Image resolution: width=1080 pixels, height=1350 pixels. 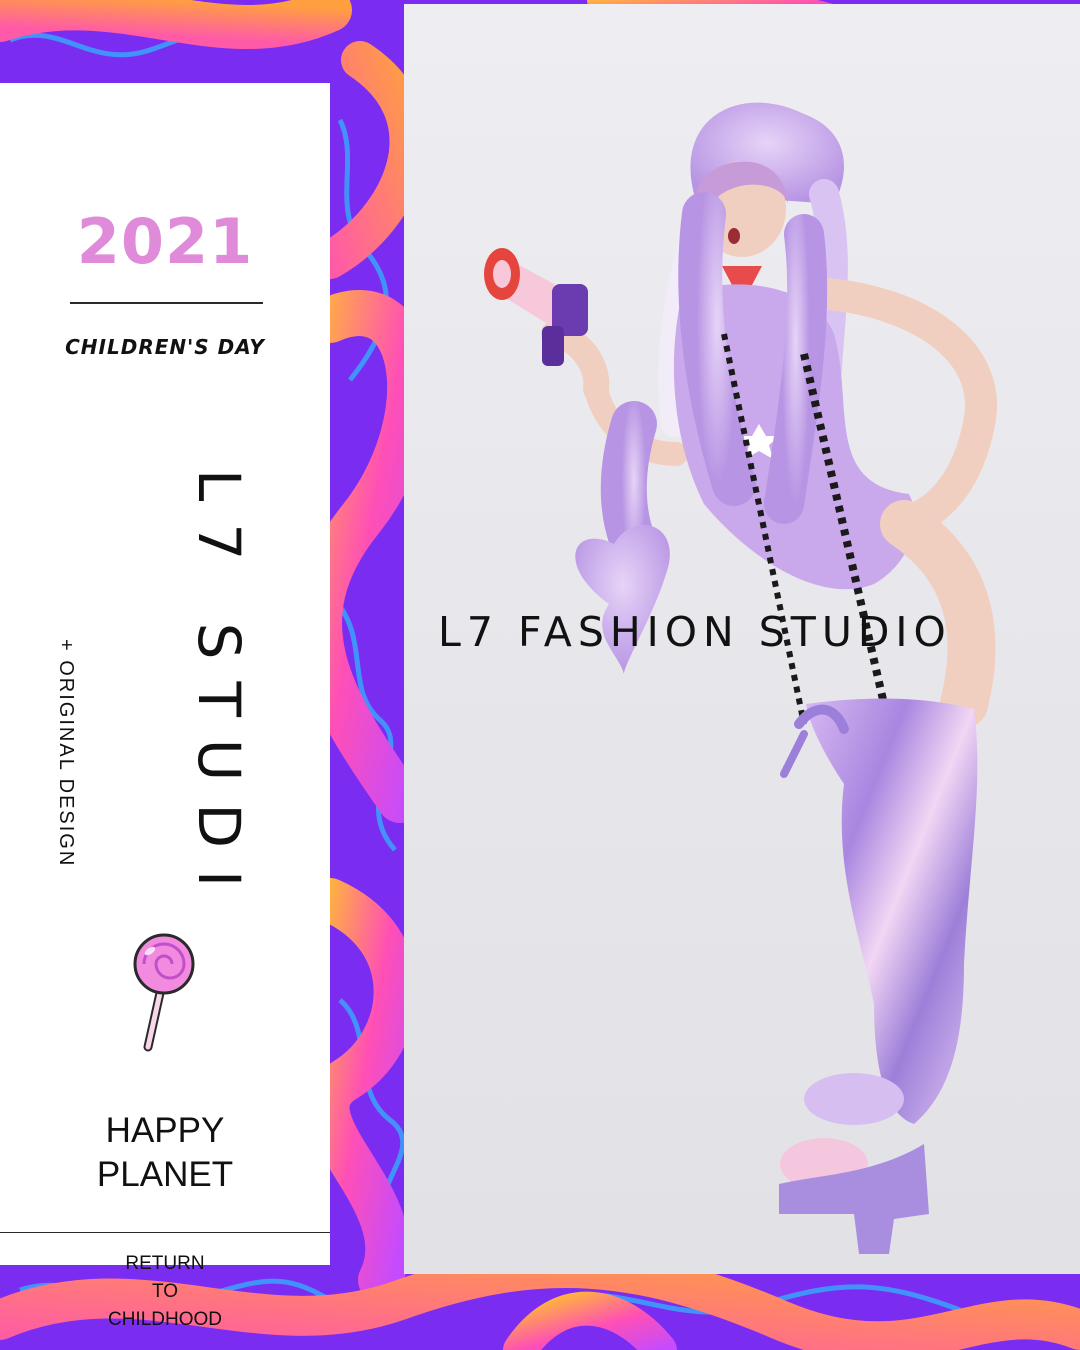 I want to click on return-line-1: RETURN, so click(x=165, y=1263).